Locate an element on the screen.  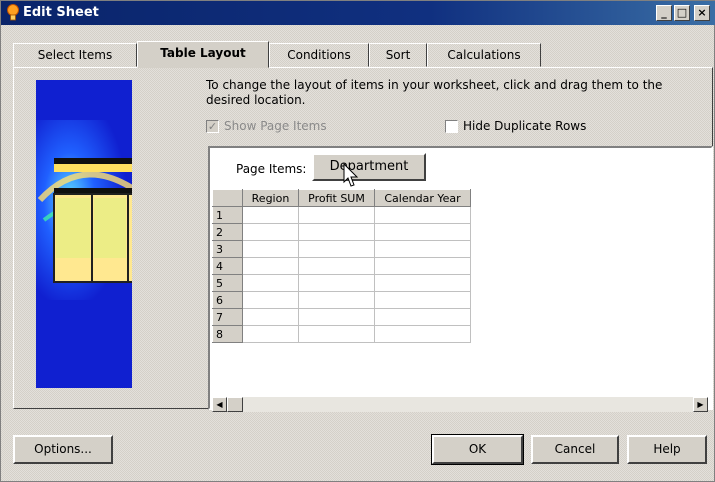
table-row: 4 is located at coordinates (341, 266).